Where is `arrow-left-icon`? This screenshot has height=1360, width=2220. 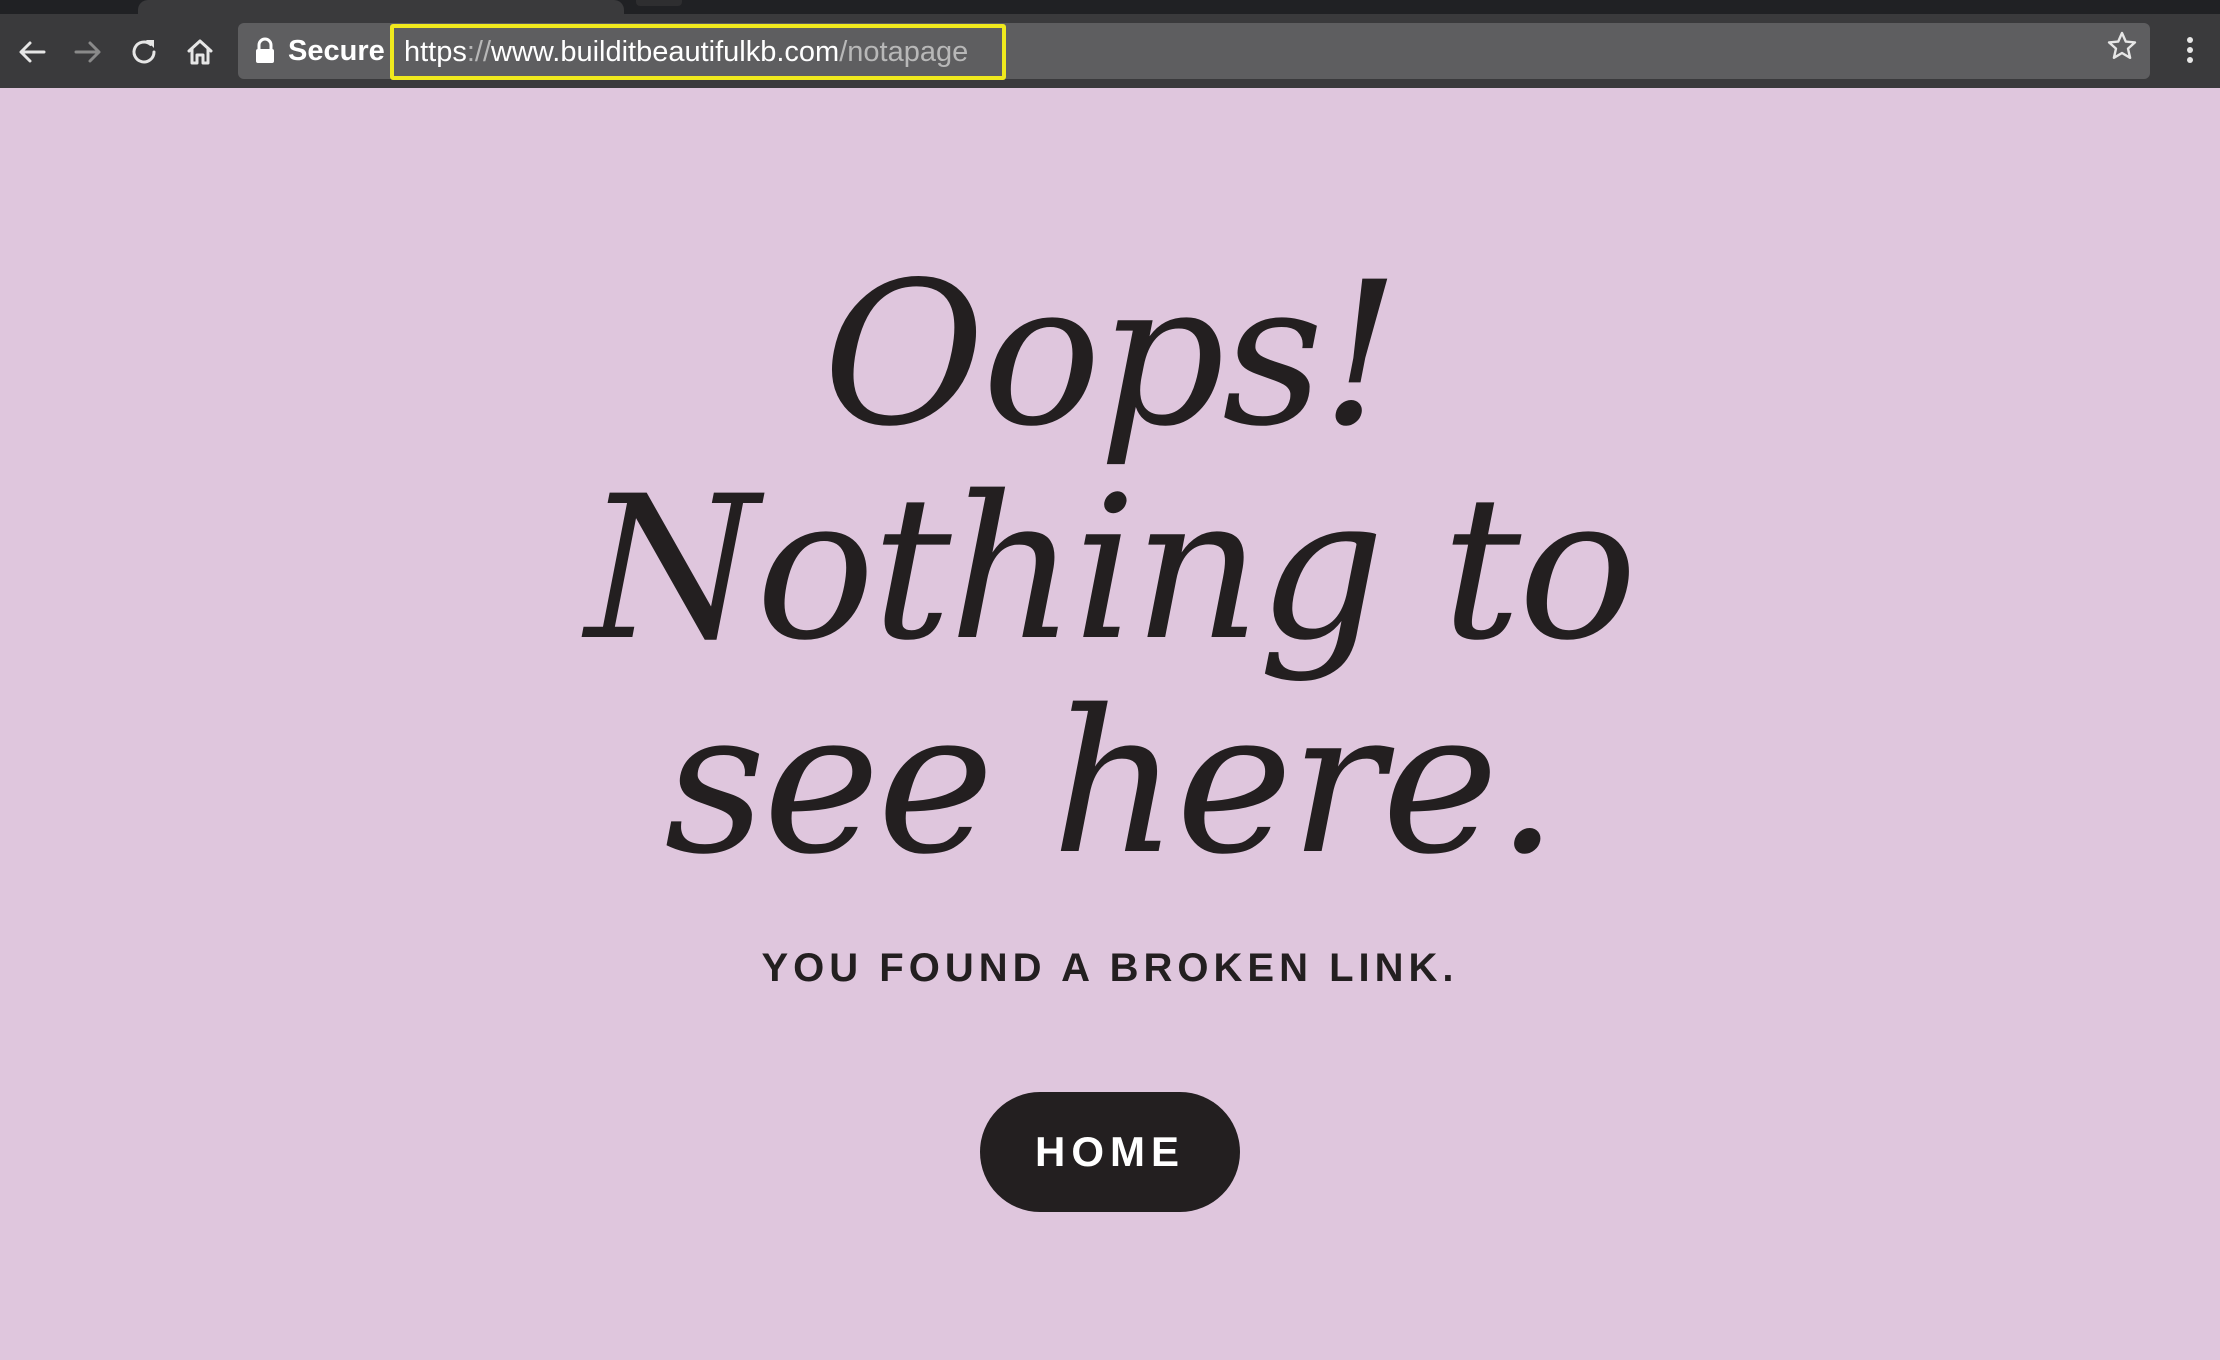
arrow-left-icon is located at coordinates (32, 52).